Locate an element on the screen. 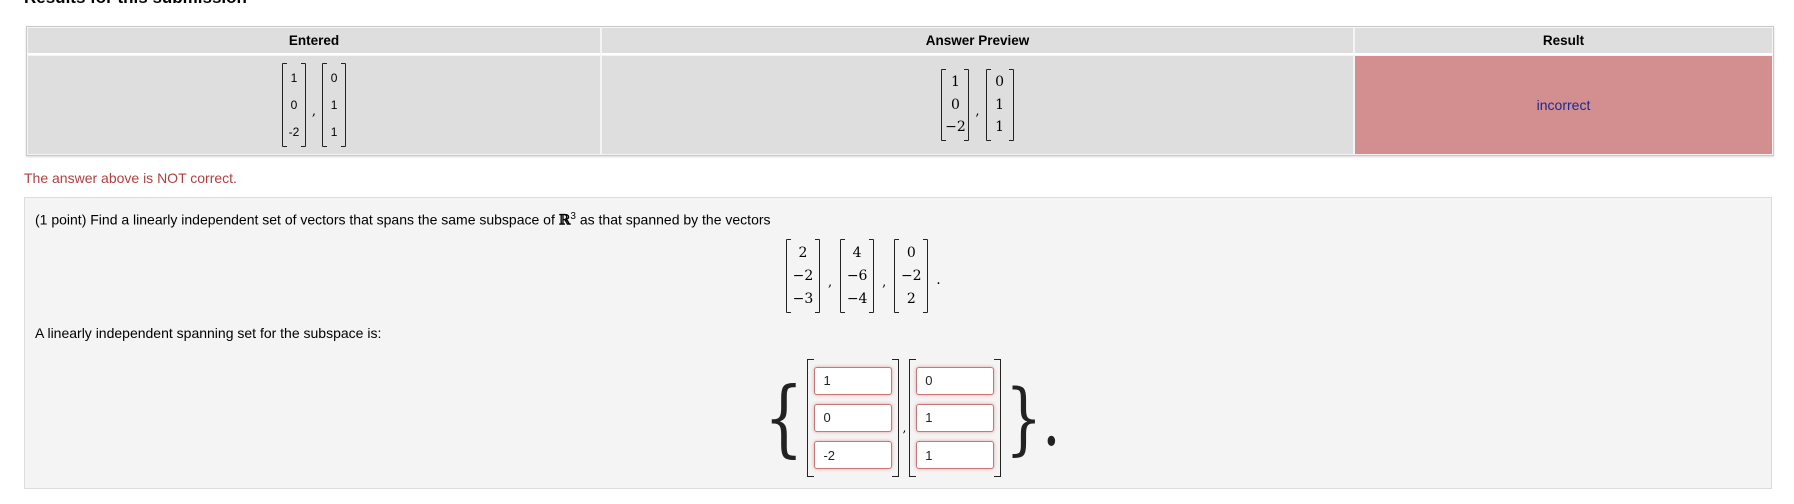 The width and height of the screenshot is (1794, 504). given-v3-entry-1: 0 is located at coordinates (911, 253).